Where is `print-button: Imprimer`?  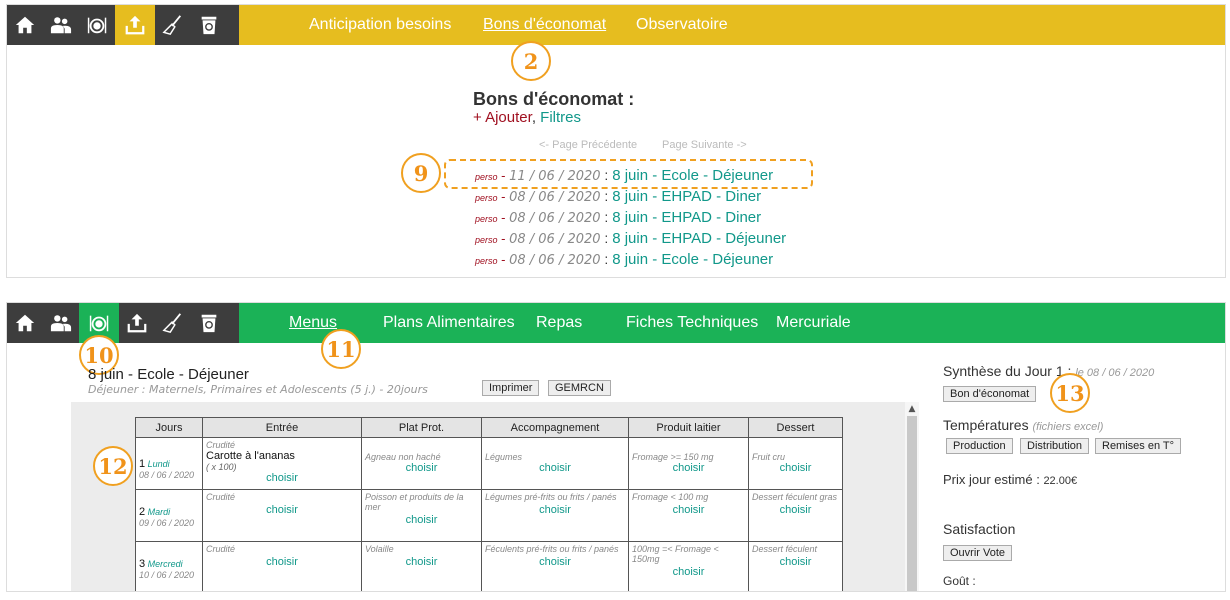 print-button: Imprimer is located at coordinates (511, 388).